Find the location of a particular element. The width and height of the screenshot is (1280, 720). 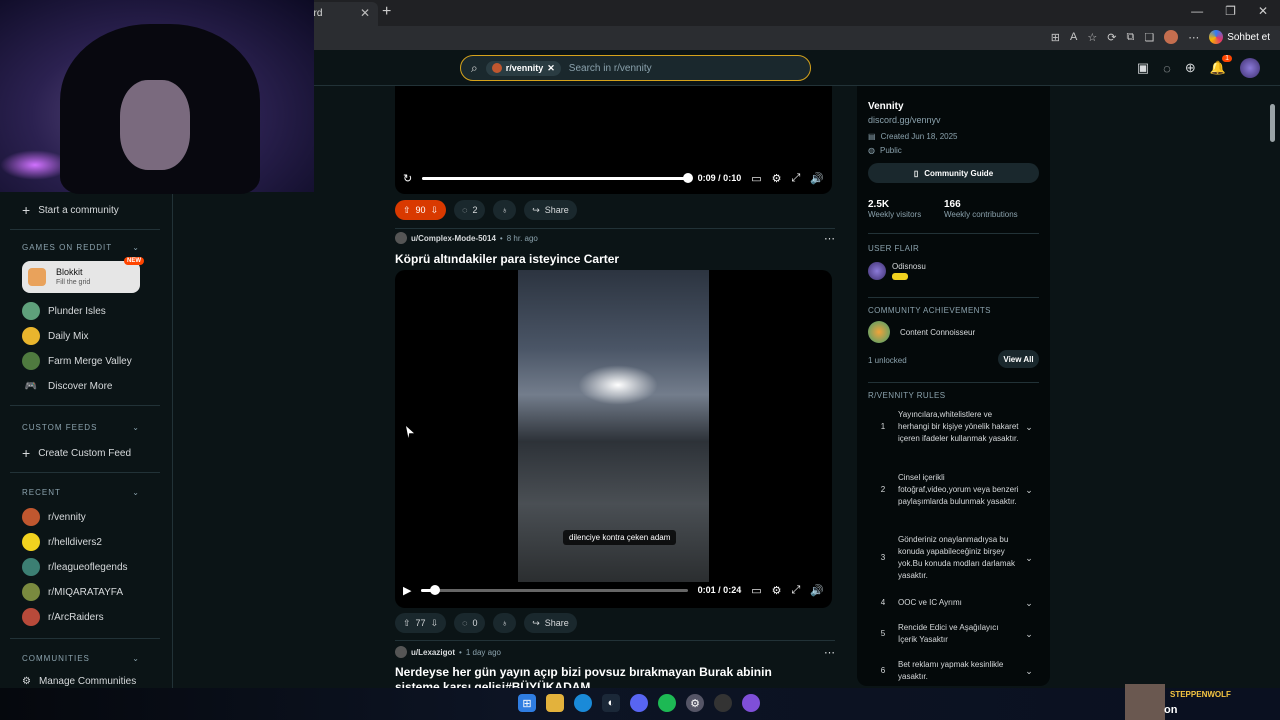

search-bar: ⌕ r/vennity ✕ Search in r/vennity is located at coordinates (635, 68).